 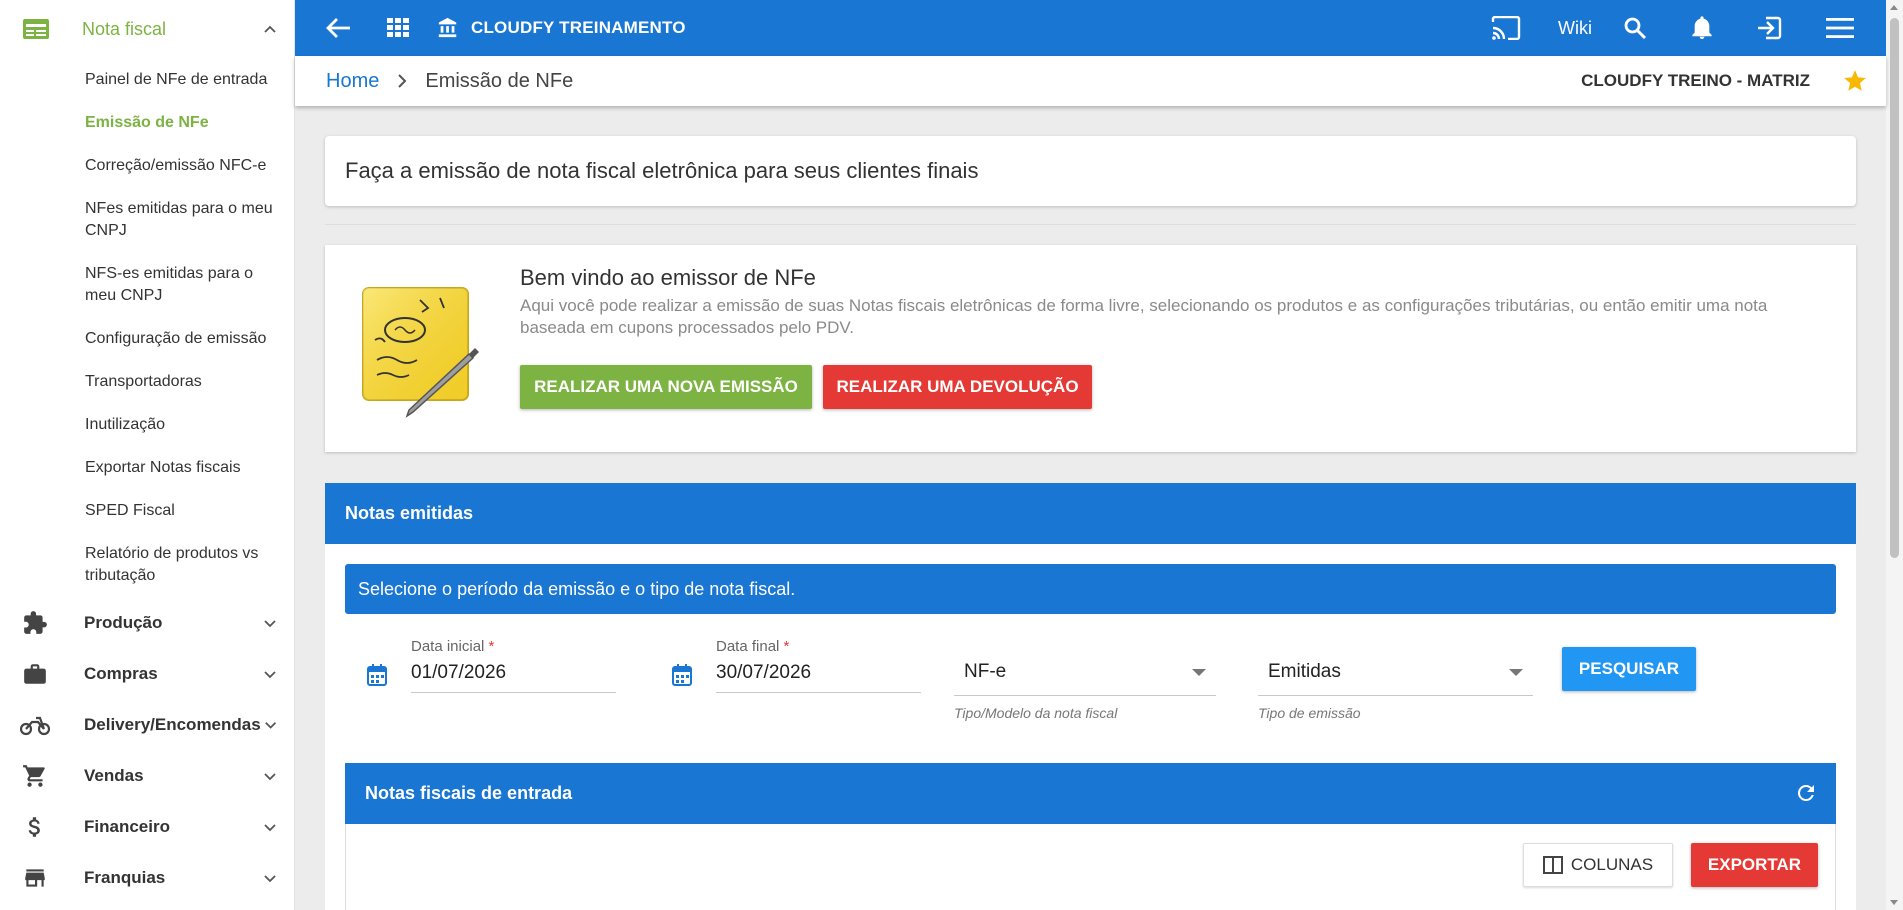 What do you see at coordinates (453, 646) in the screenshot?
I see `start-date-label: Data inicial *` at bounding box center [453, 646].